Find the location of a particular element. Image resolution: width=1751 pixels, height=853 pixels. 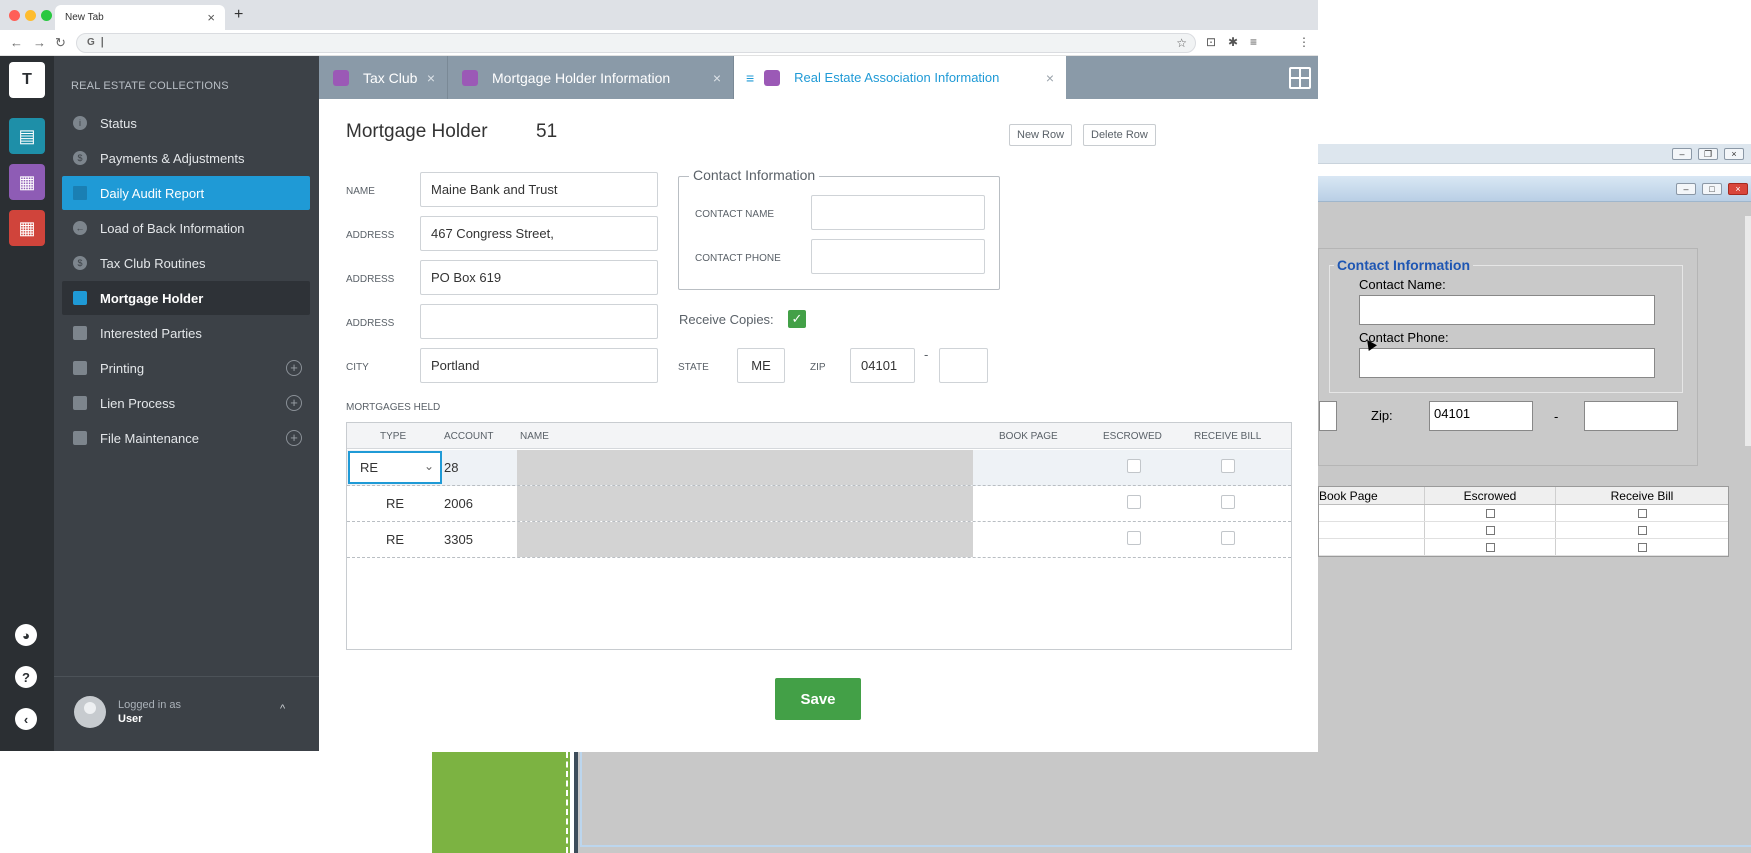

palette-icon: ◕ is located at coordinates (26, 635).